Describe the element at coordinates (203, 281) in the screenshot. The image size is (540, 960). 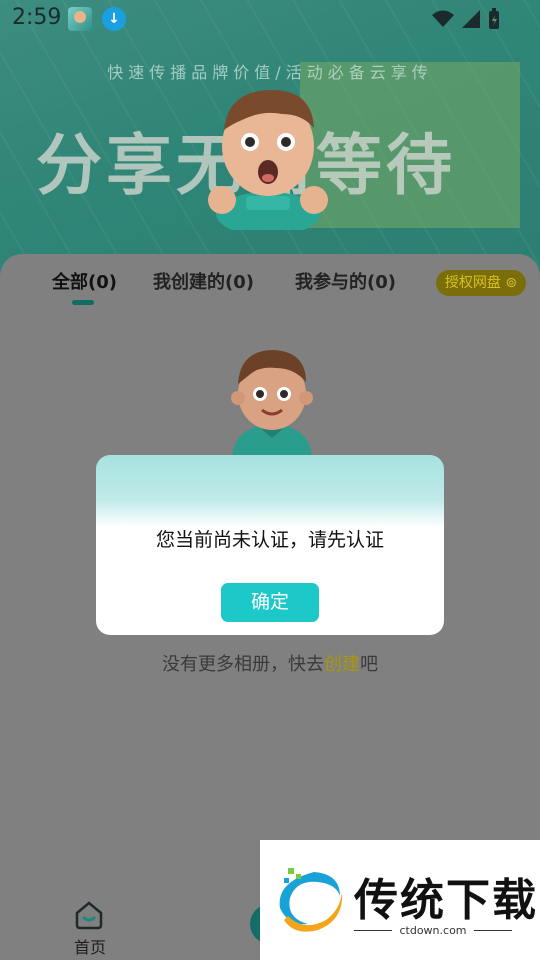
I see `tab-created: 我创建的(0)` at that location.